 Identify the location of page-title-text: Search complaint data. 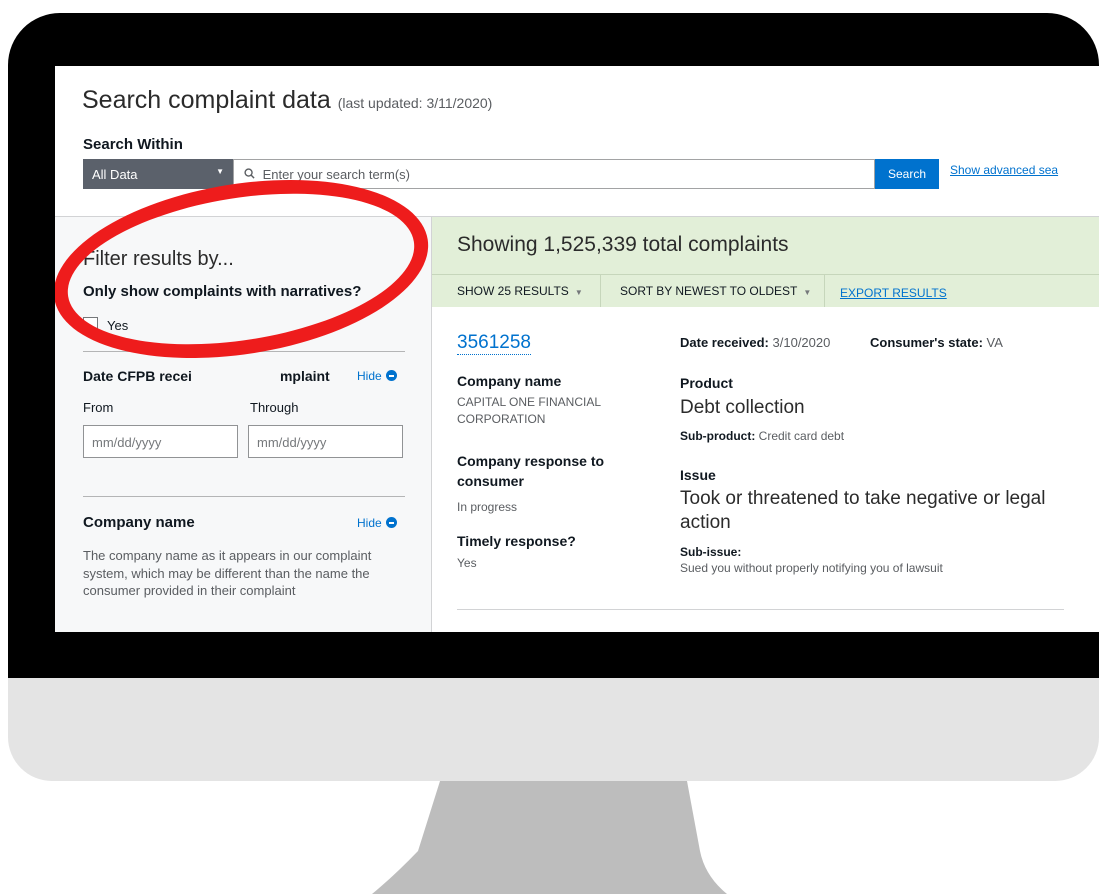
(206, 100).